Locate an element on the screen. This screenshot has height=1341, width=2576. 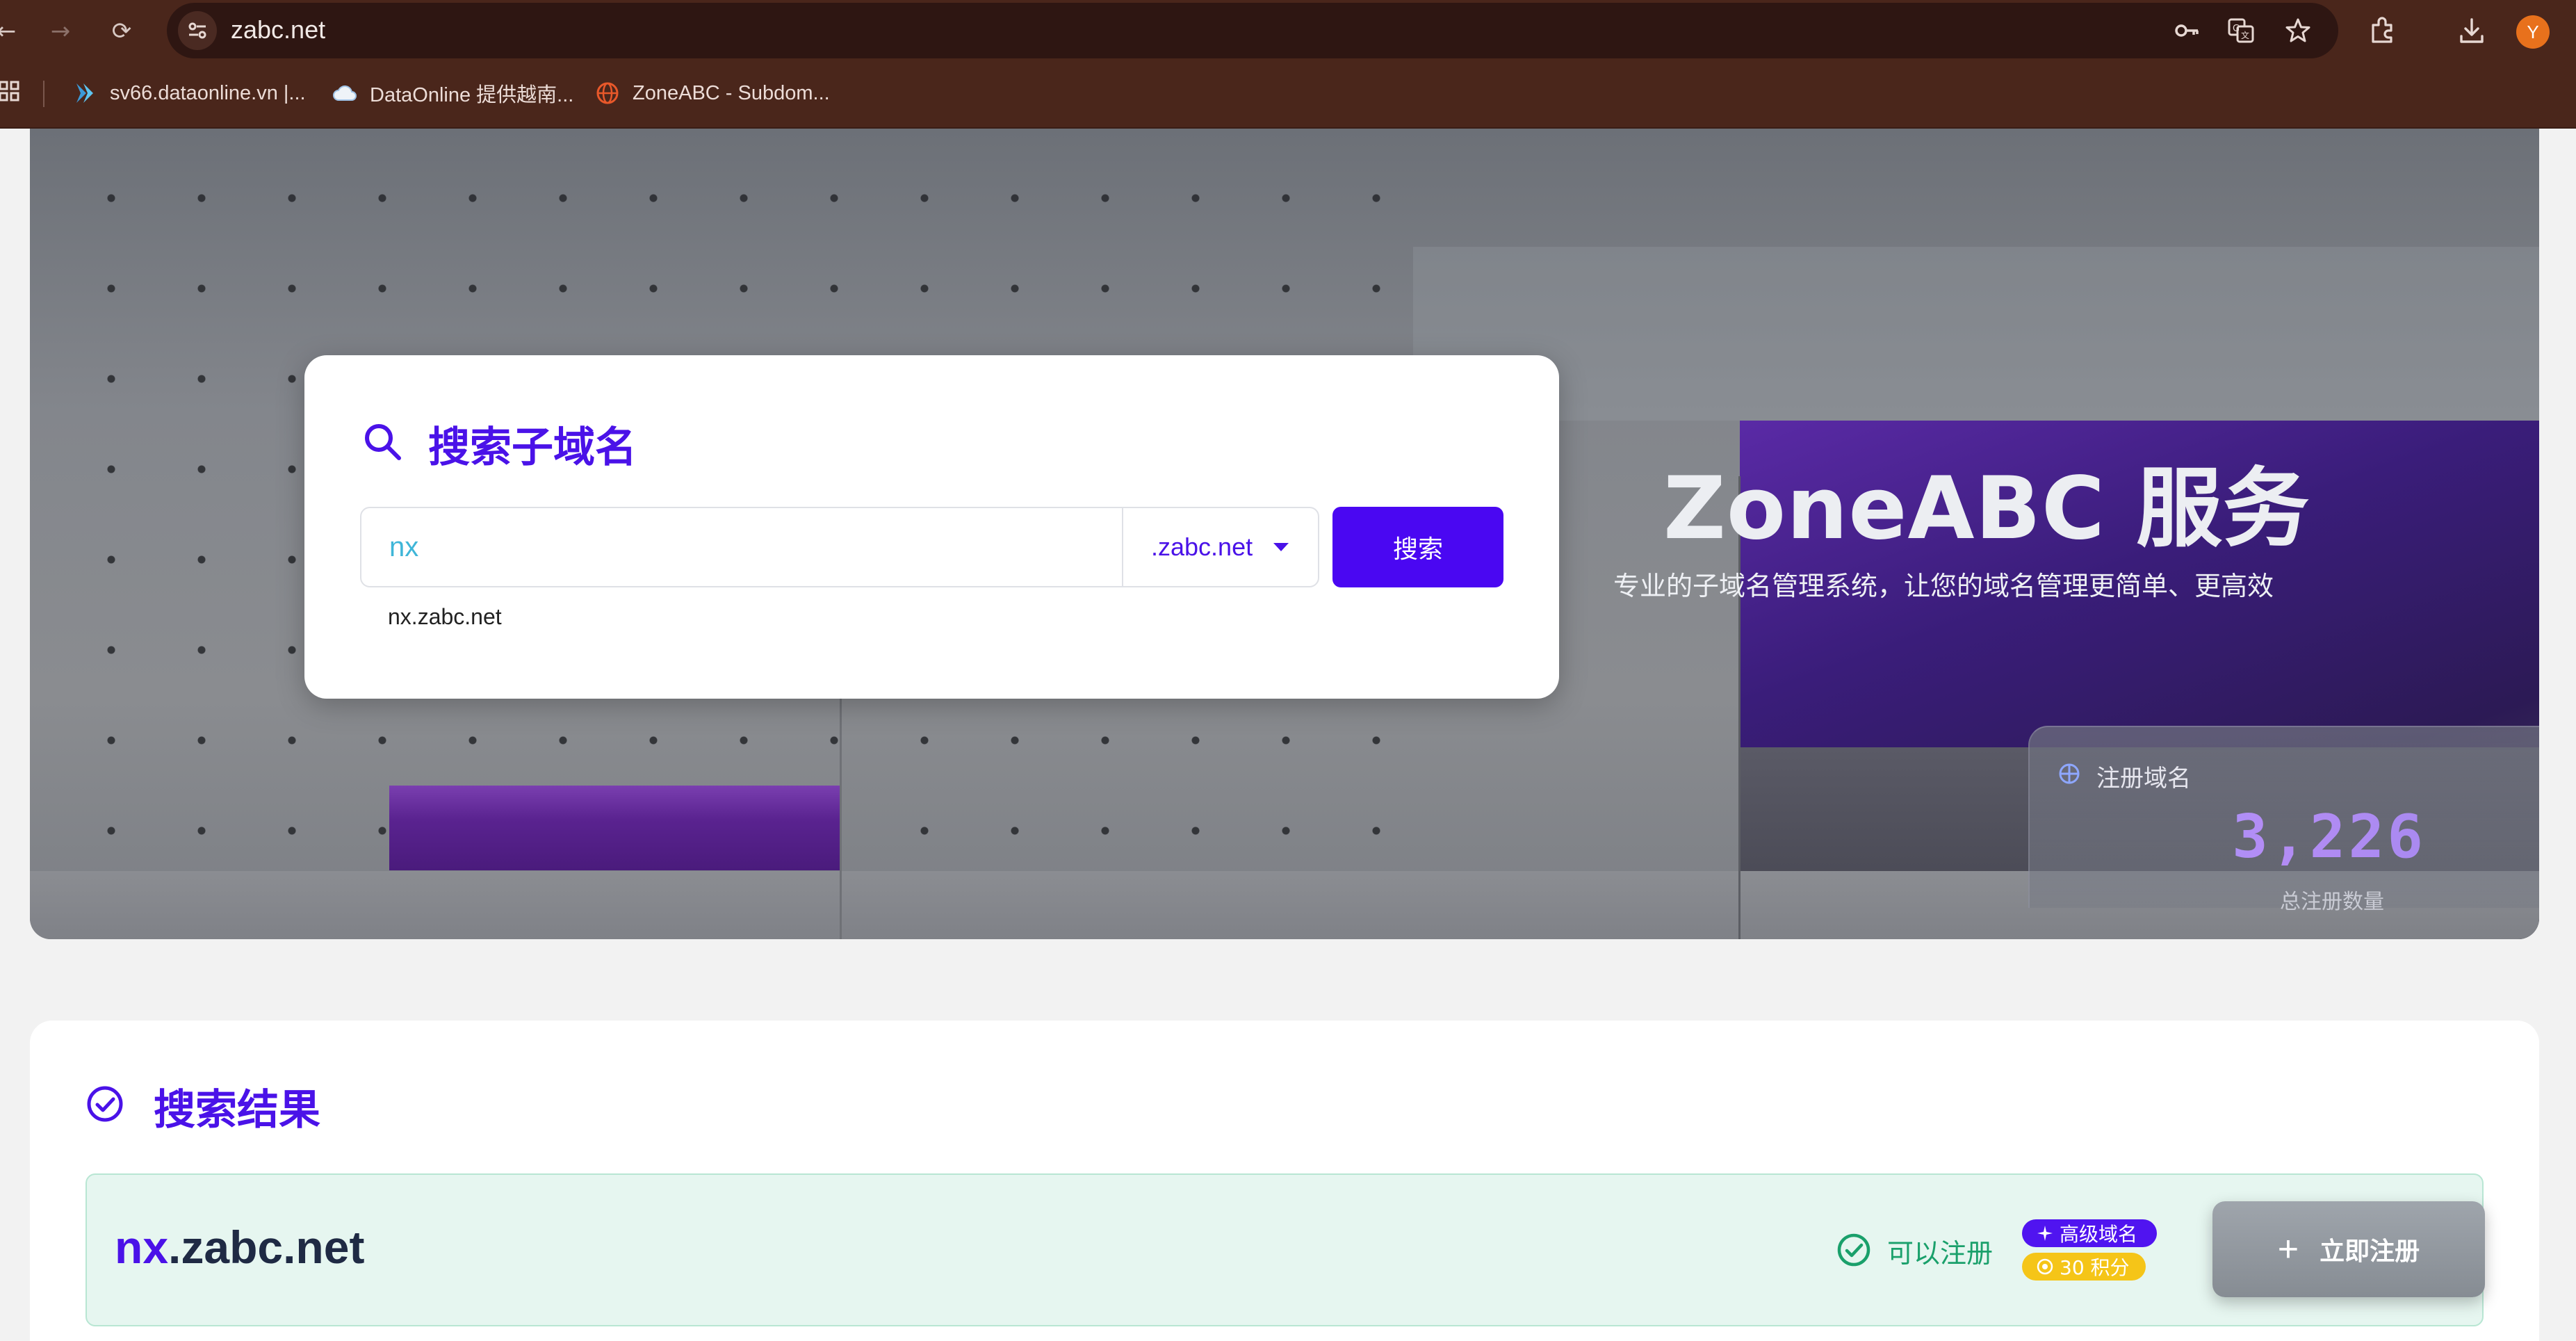
extensions-icon is located at coordinates (2382, 30).